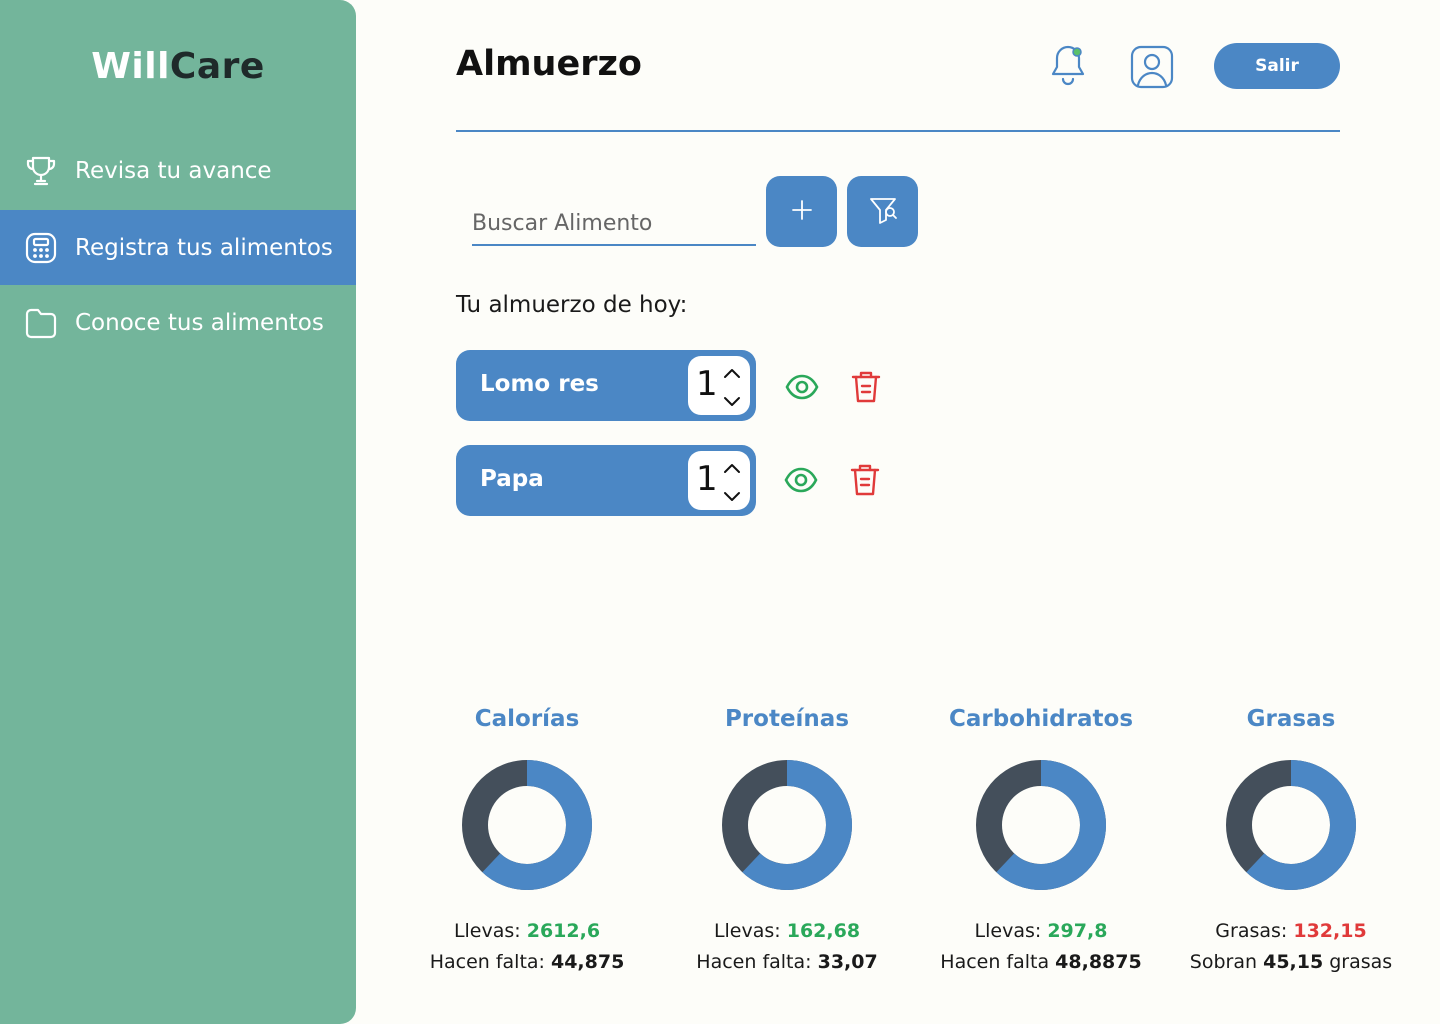 The width and height of the screenshot is (1440, 1024). What do you see at coordinates (130, 66) in the screenshot?
I see `logo-part-will: Will` at bounding box center [130, 66].